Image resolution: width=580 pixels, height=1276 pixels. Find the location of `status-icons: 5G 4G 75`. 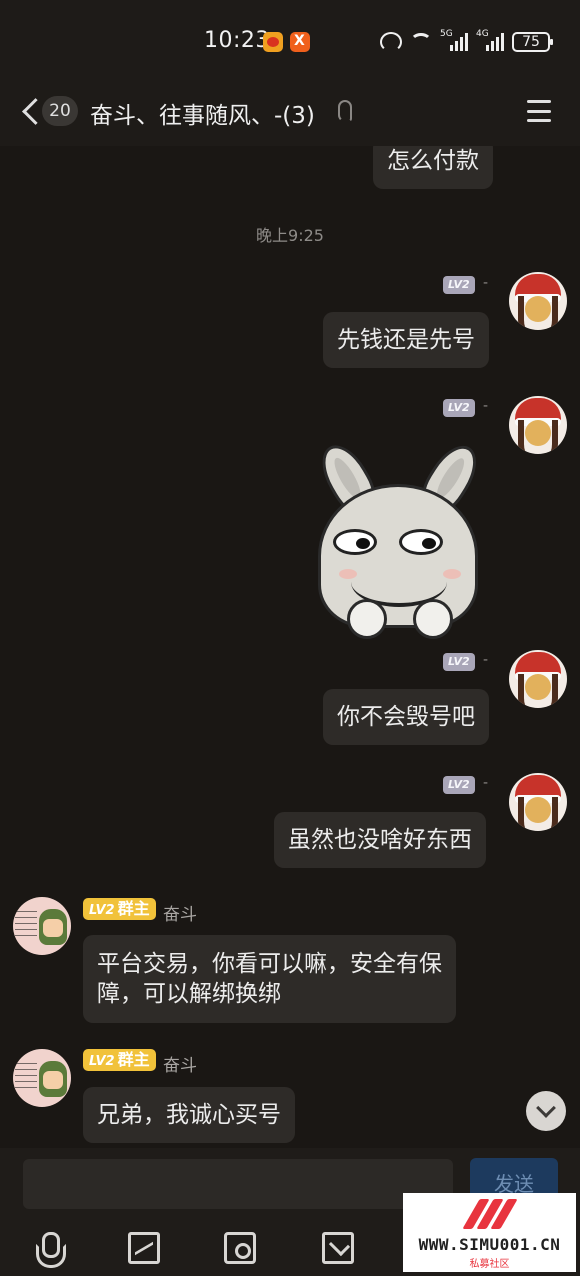

status-icons: 5G 4G 75 is located at coordinates (466, 41).